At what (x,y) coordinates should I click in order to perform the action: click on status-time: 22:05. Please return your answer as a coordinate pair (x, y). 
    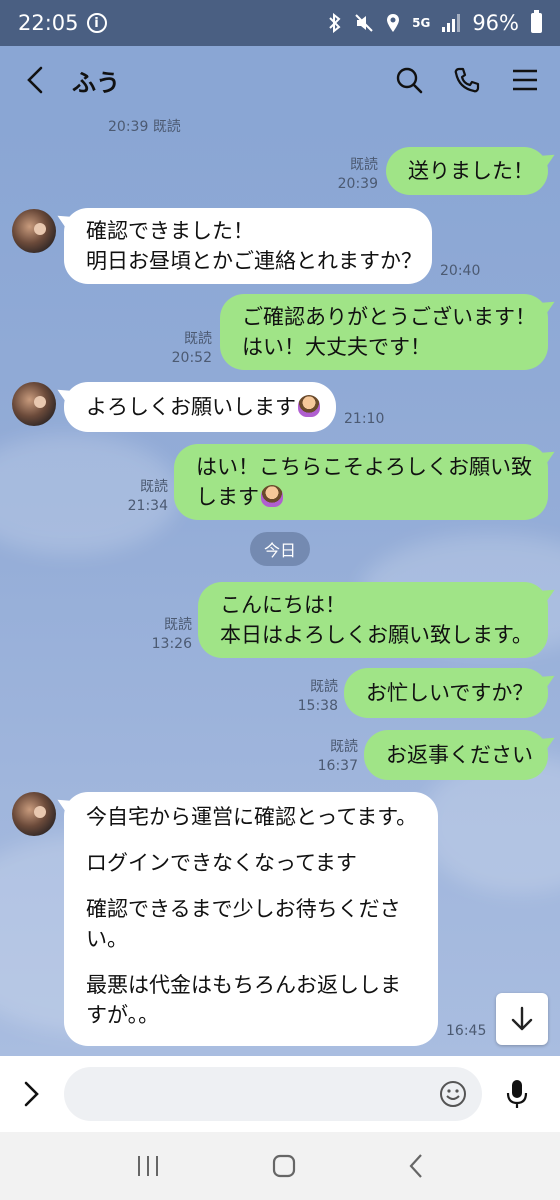
    Looking at the image, I should click on (48, 23).